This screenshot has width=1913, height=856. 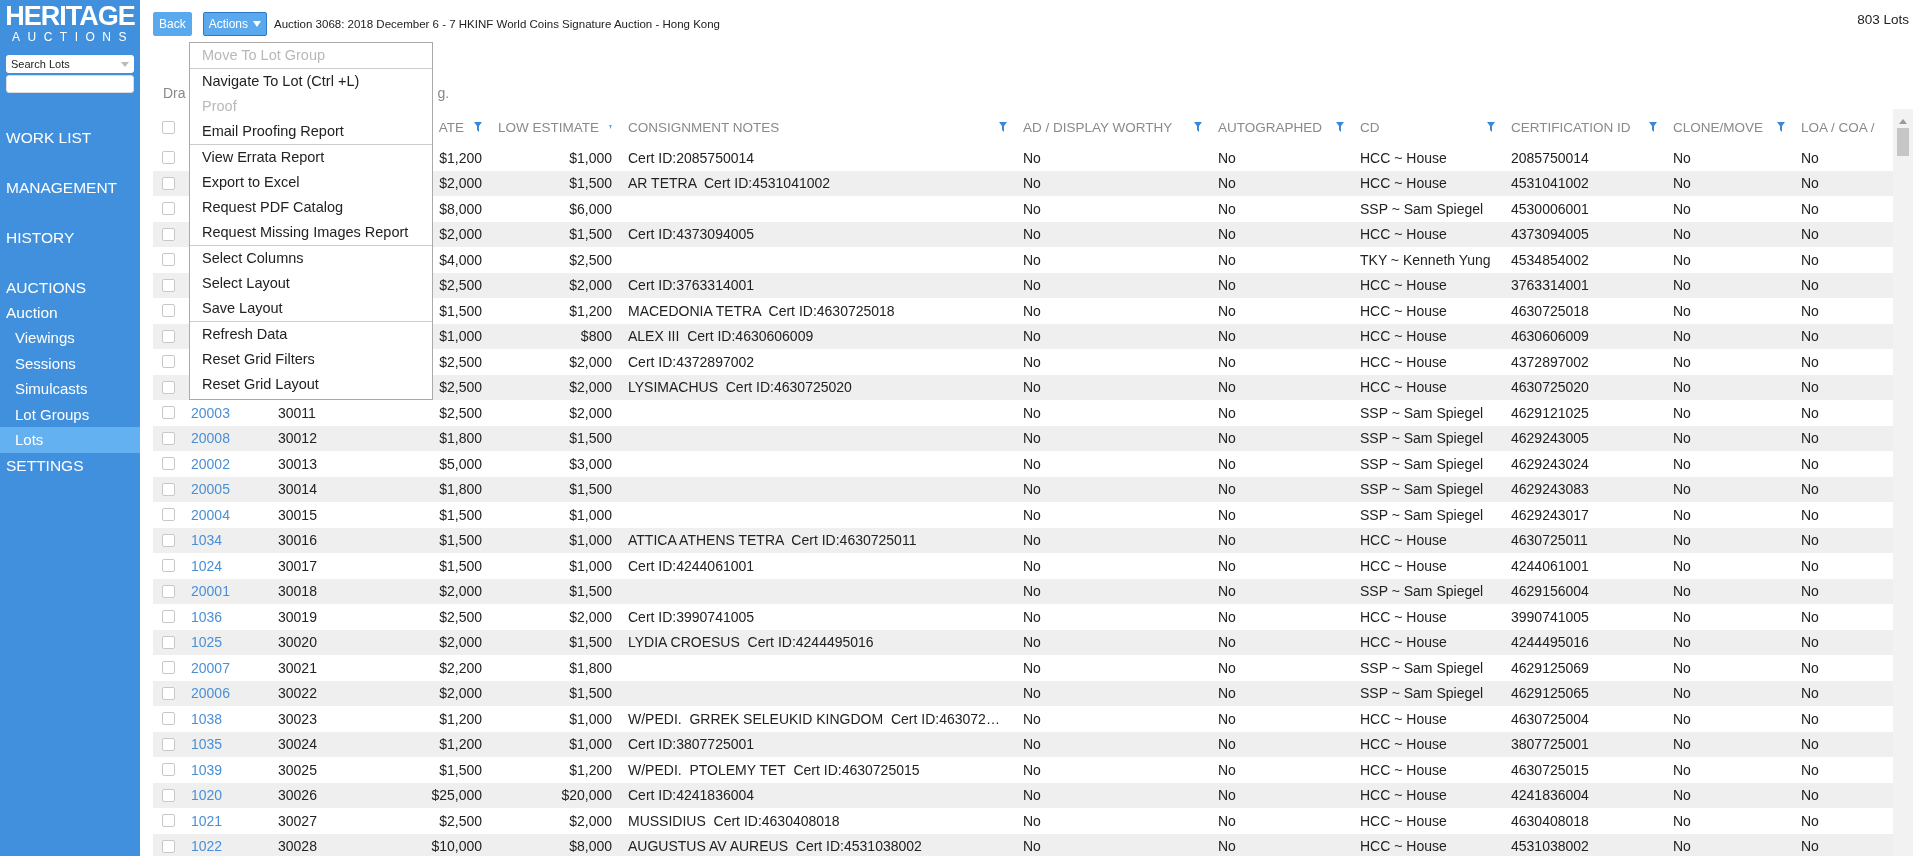 What do you see at coordinates (1550, 616) in the screenshot?
I see `table-cell: 3990741005` at bounding box center [1550, 616].